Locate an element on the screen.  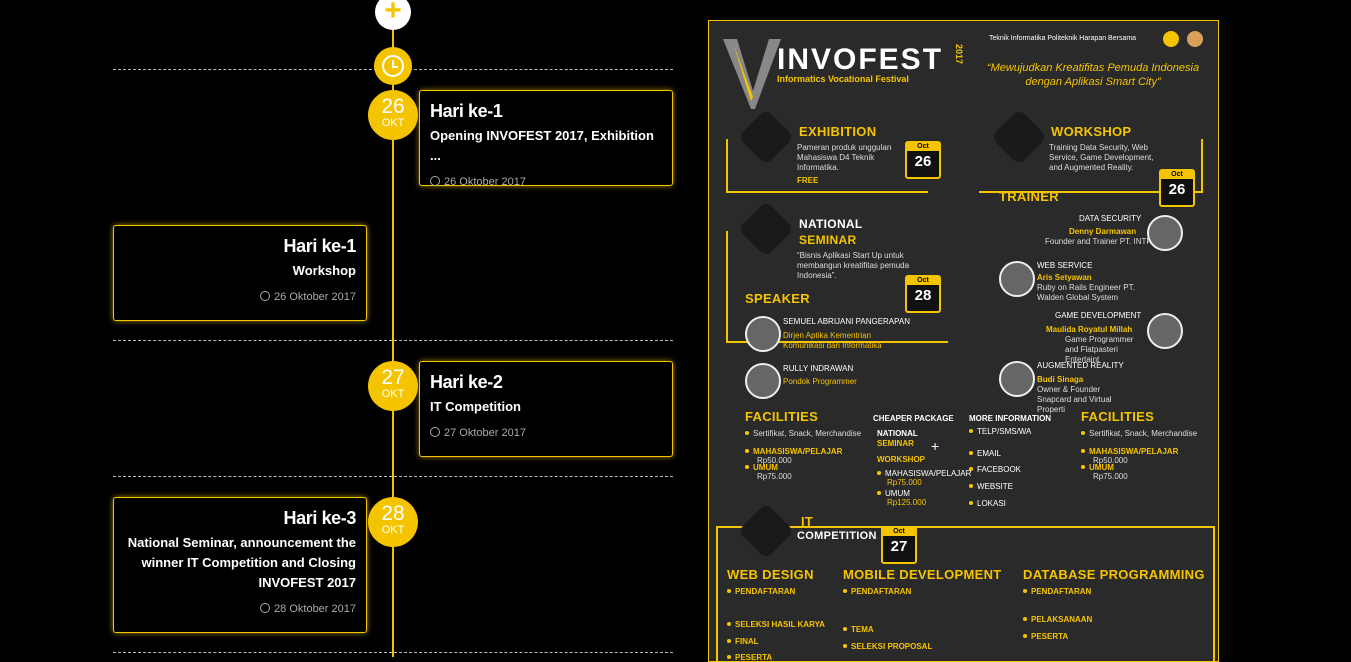
exhibition-title: EXHIBITION is located at coordinates (838, 131).